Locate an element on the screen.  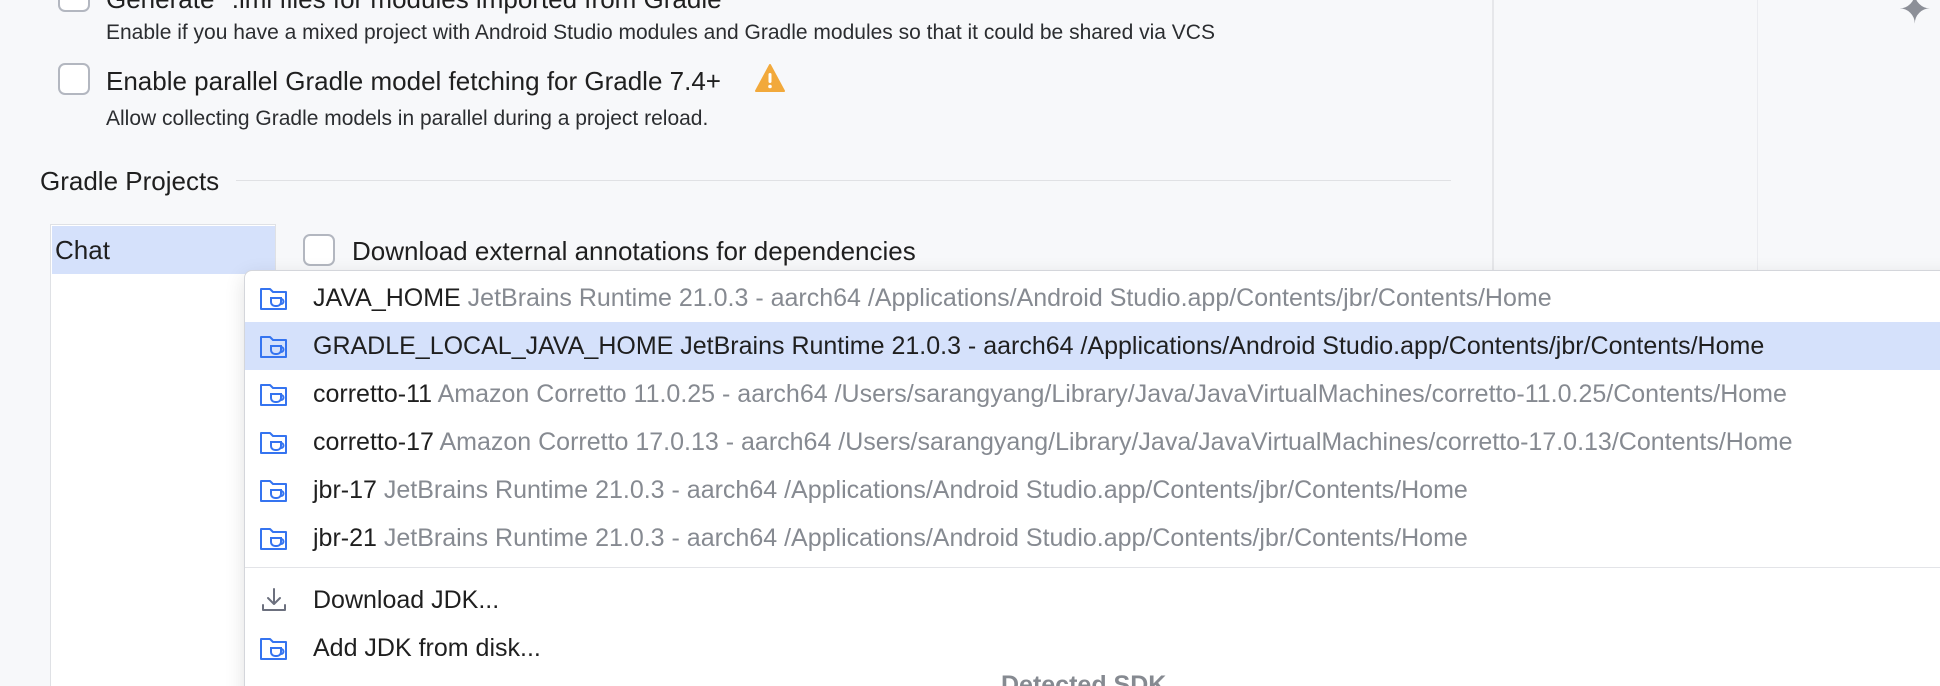
gradle-projects-title: Gradle Projects is located at coordinates (130, 181).